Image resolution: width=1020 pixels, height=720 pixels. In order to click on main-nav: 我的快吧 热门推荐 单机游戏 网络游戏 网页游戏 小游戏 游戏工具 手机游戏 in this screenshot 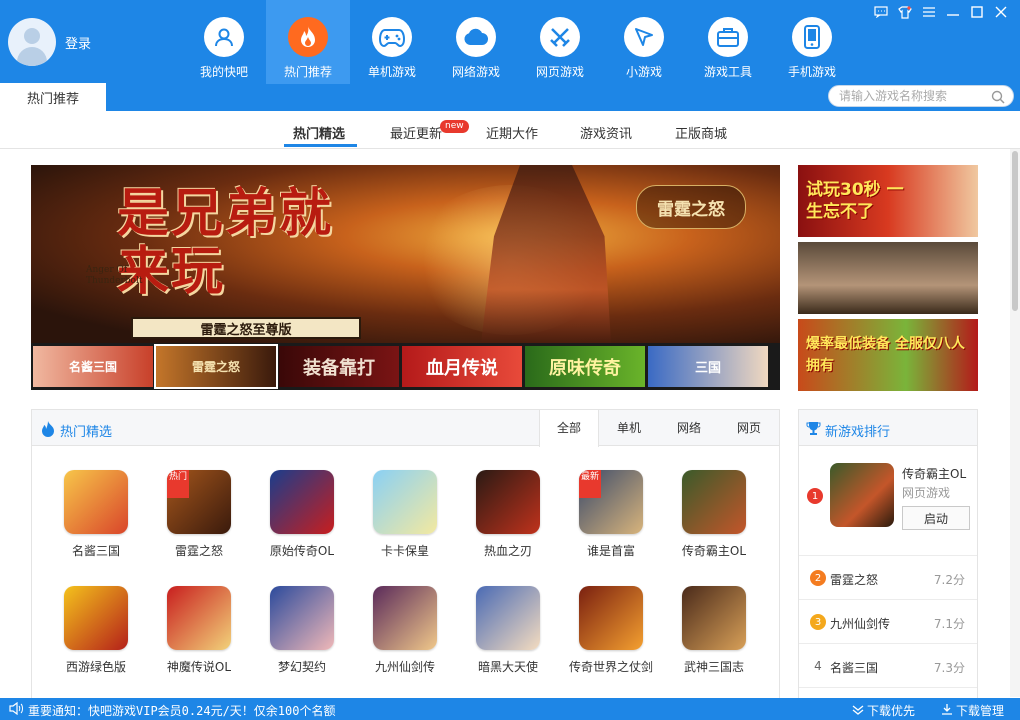, I will do `click(518, 42)`.